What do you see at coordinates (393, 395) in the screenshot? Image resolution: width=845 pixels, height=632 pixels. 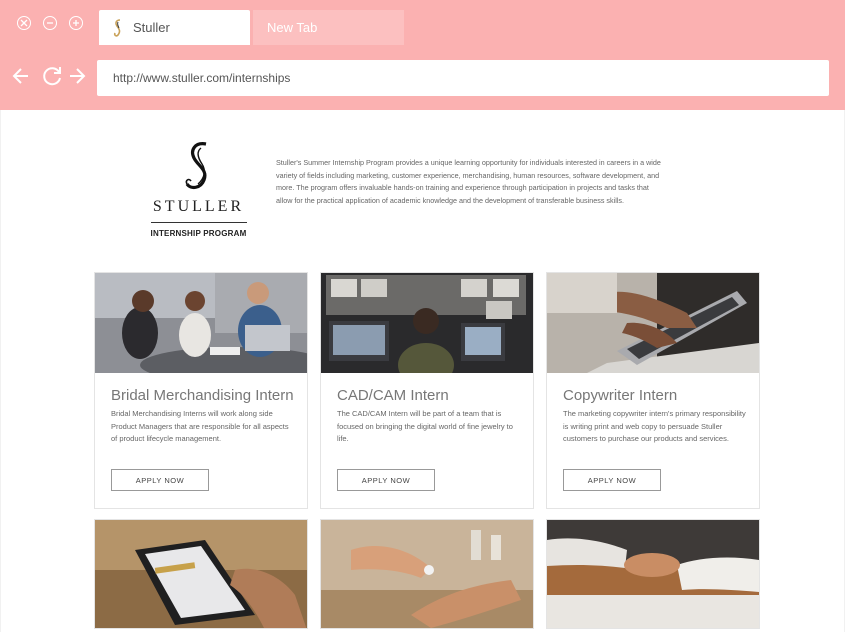 I see `card-title: CAD/CAM Intern` at bounding box center [393, 395].